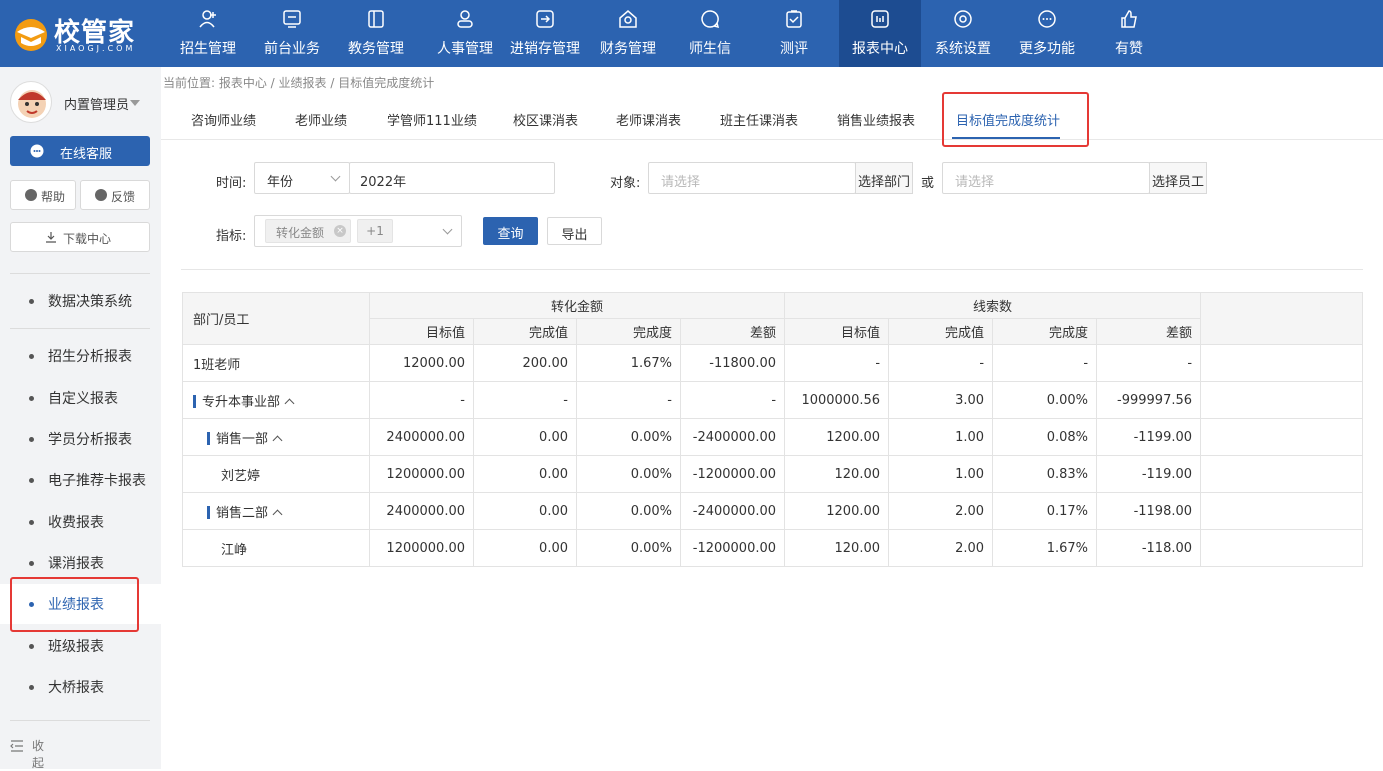 The image size is (1383, 771). I want to click on metric-label: 指标:, so click(231, 236).